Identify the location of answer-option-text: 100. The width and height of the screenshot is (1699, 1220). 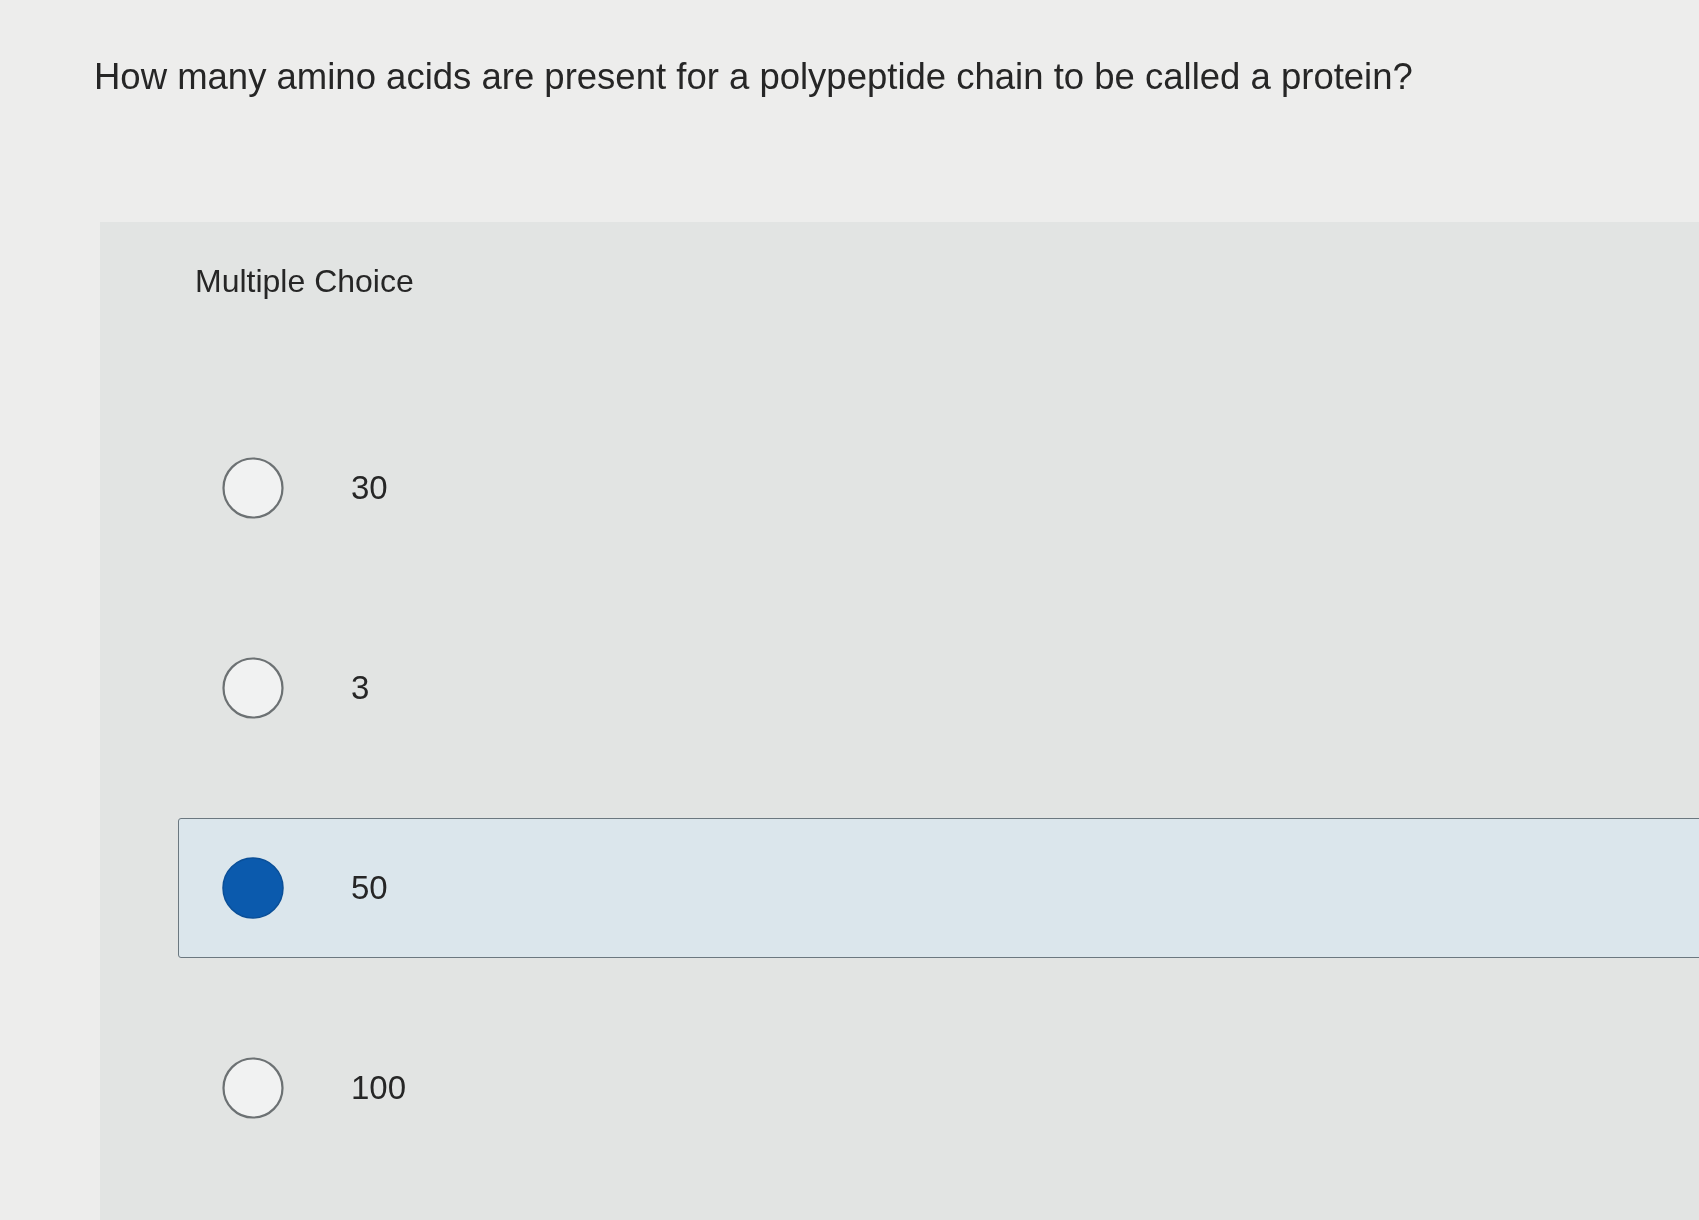
(379, 1088).